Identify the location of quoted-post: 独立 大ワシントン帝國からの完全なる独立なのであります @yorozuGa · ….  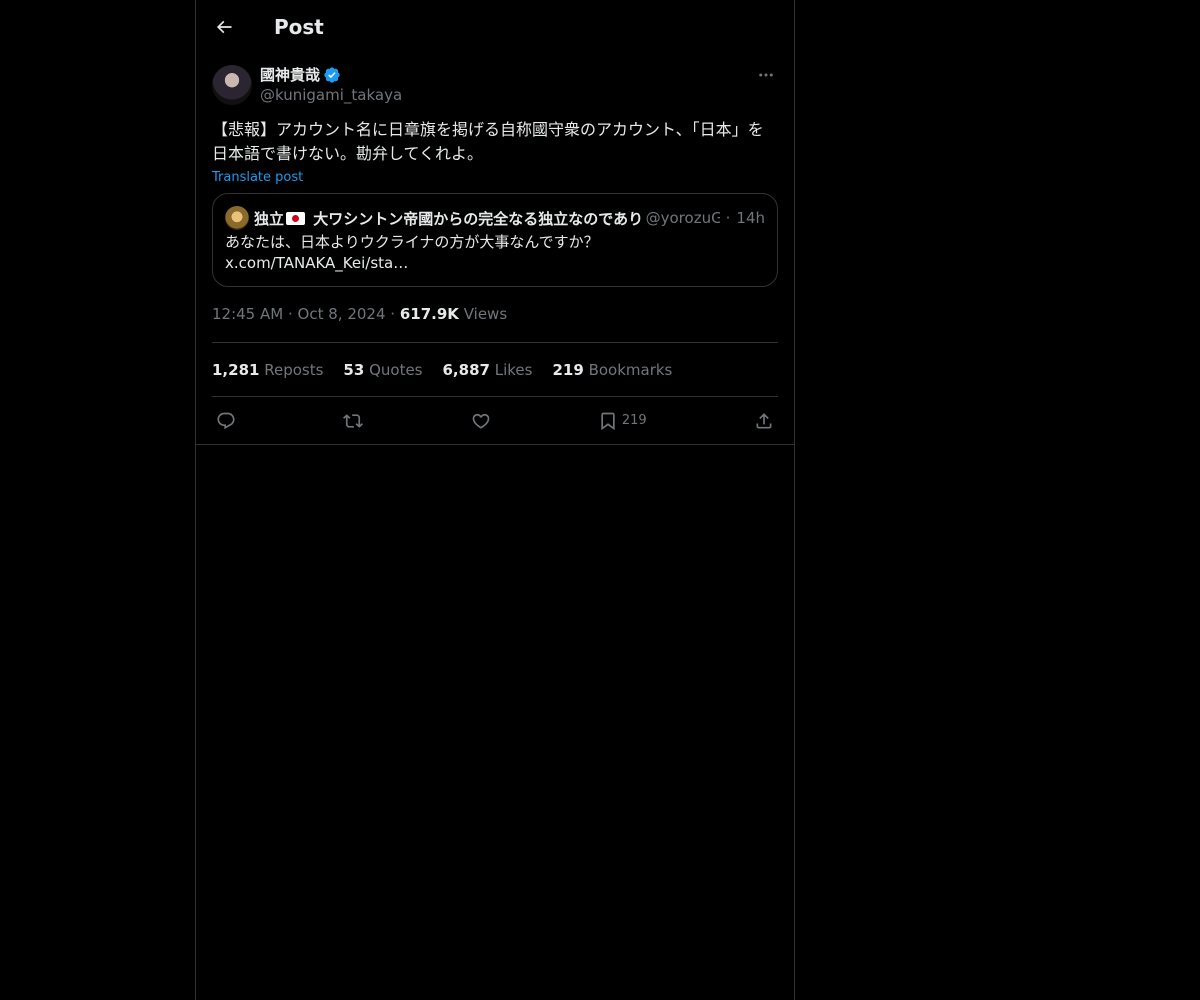
(495, 240).